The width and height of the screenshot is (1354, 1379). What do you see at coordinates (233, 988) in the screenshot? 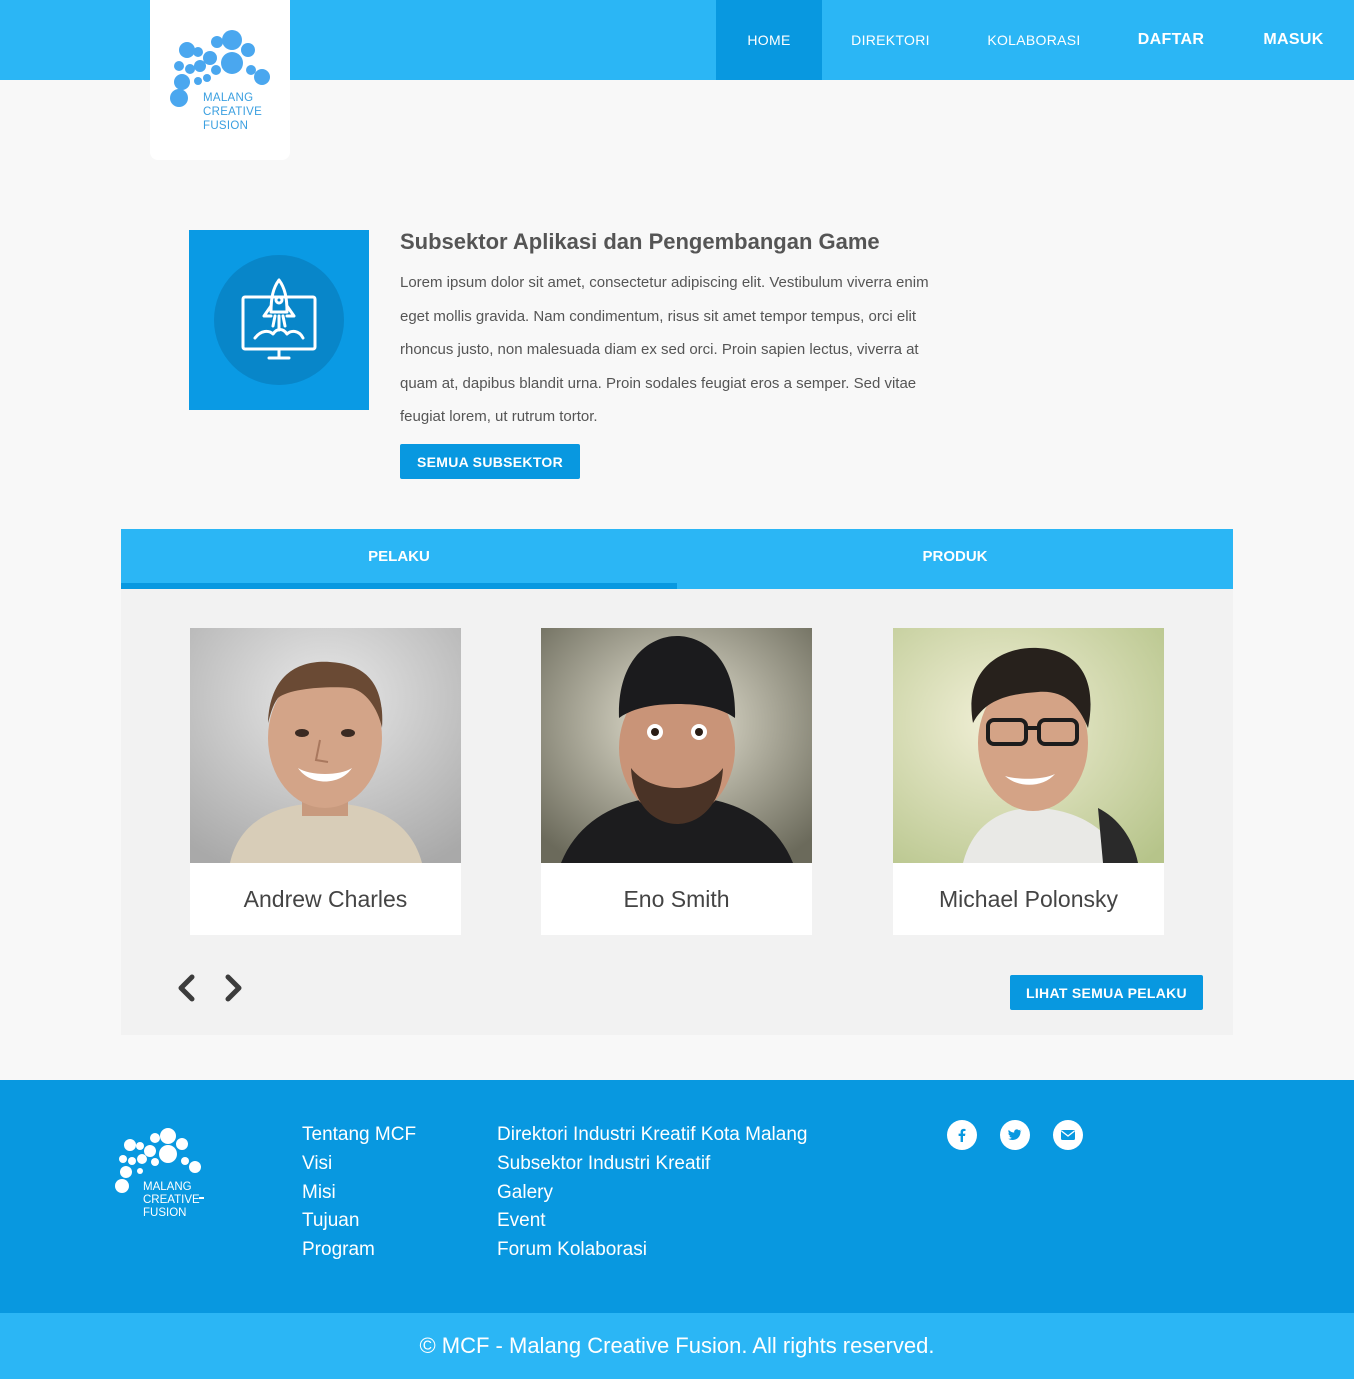
I see `chevron-right-icon` at bounding box center [233, 988].